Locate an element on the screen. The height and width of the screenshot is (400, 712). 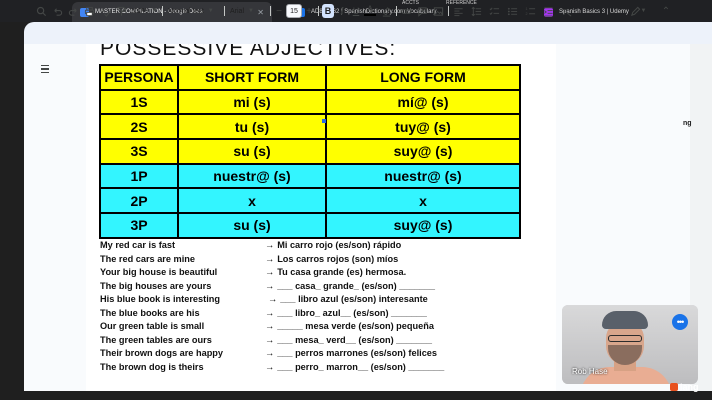
exercise-english: The red cars are mine is located at coordinates (147, 258).